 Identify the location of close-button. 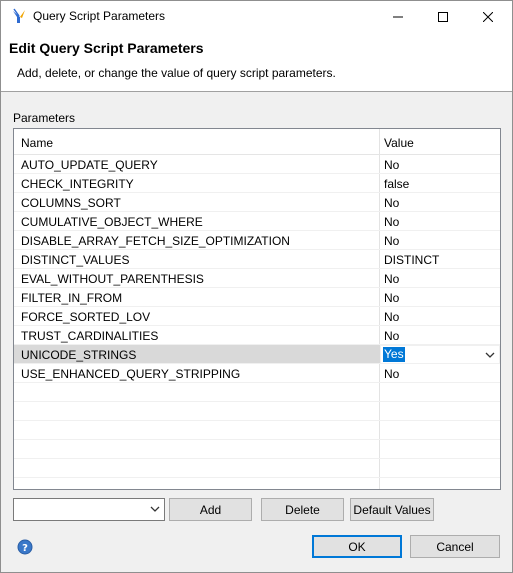
(487, 16).